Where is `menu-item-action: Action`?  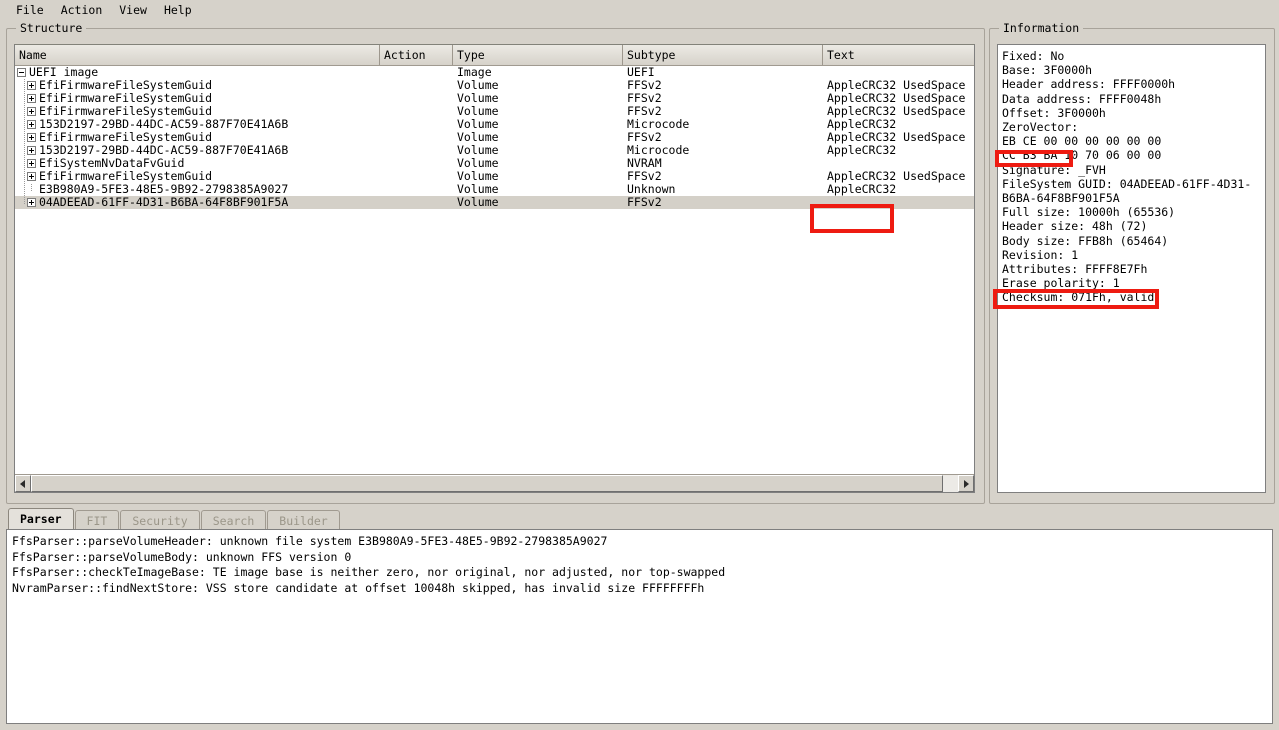 menu-item-action: Action is located at coordinates (82, 10).